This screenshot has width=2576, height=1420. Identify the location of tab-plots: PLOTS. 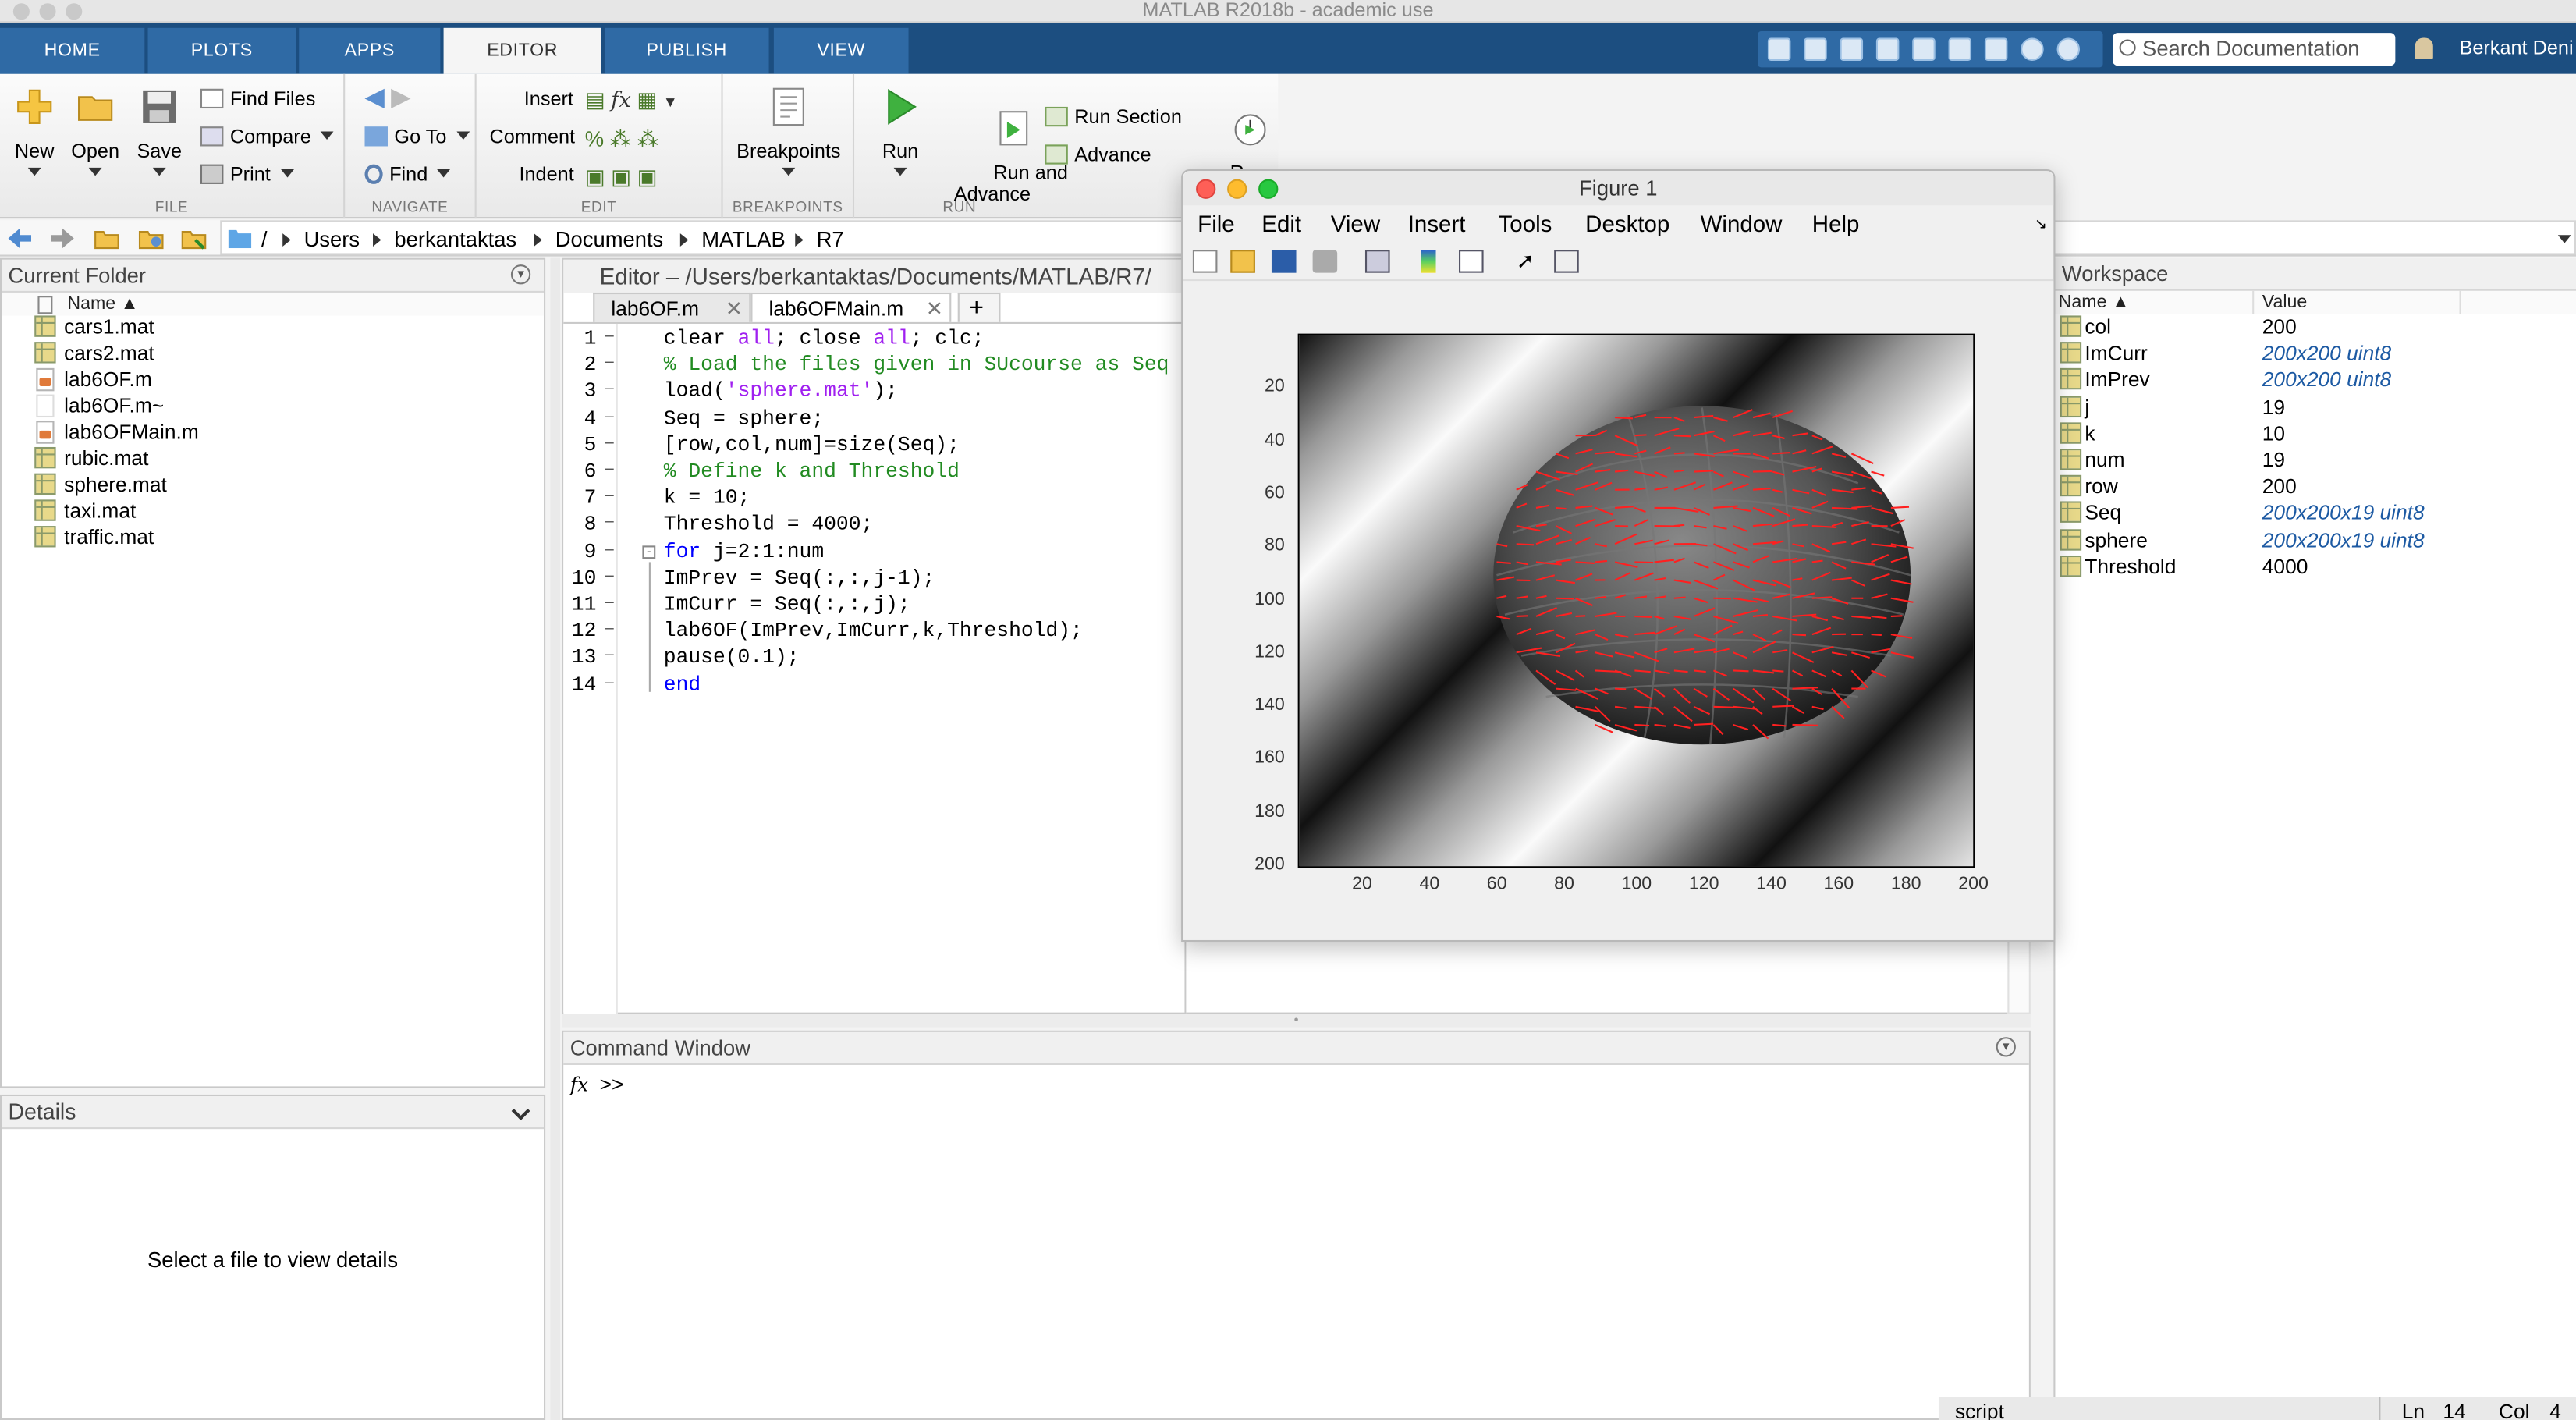
(221, 51).